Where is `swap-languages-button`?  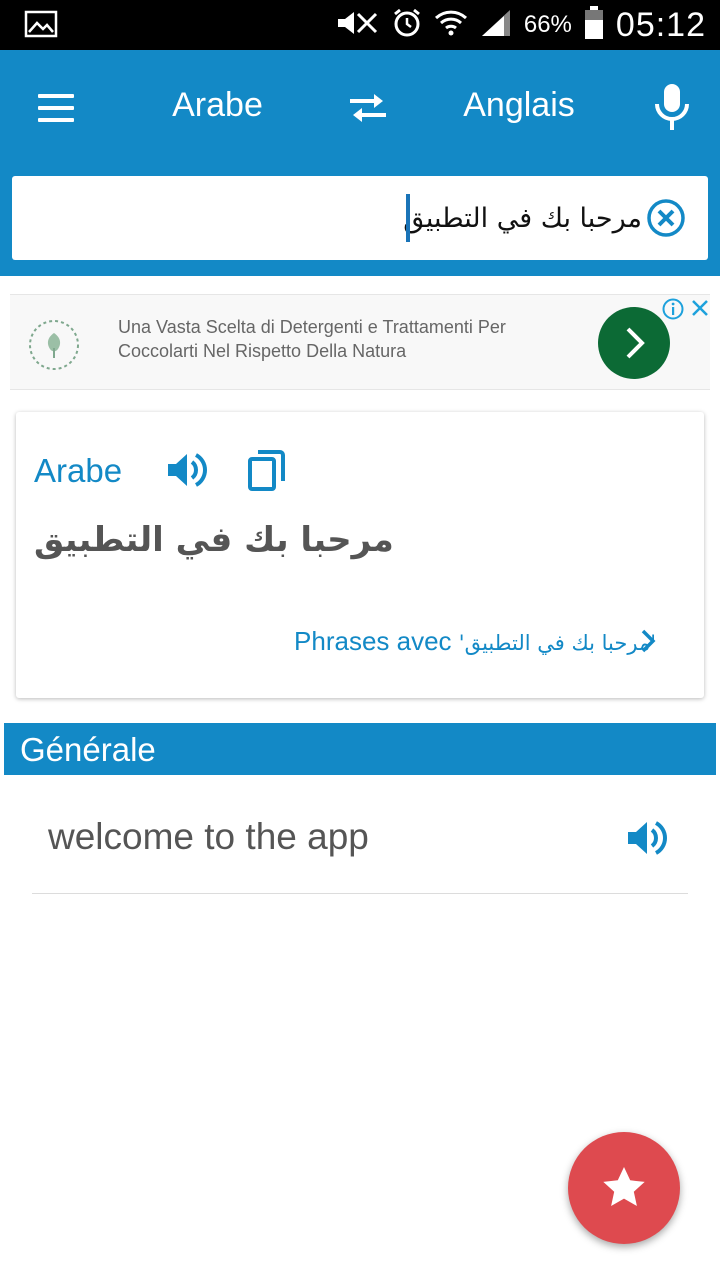 swap-languages-button is located at coordinates (368, 108).